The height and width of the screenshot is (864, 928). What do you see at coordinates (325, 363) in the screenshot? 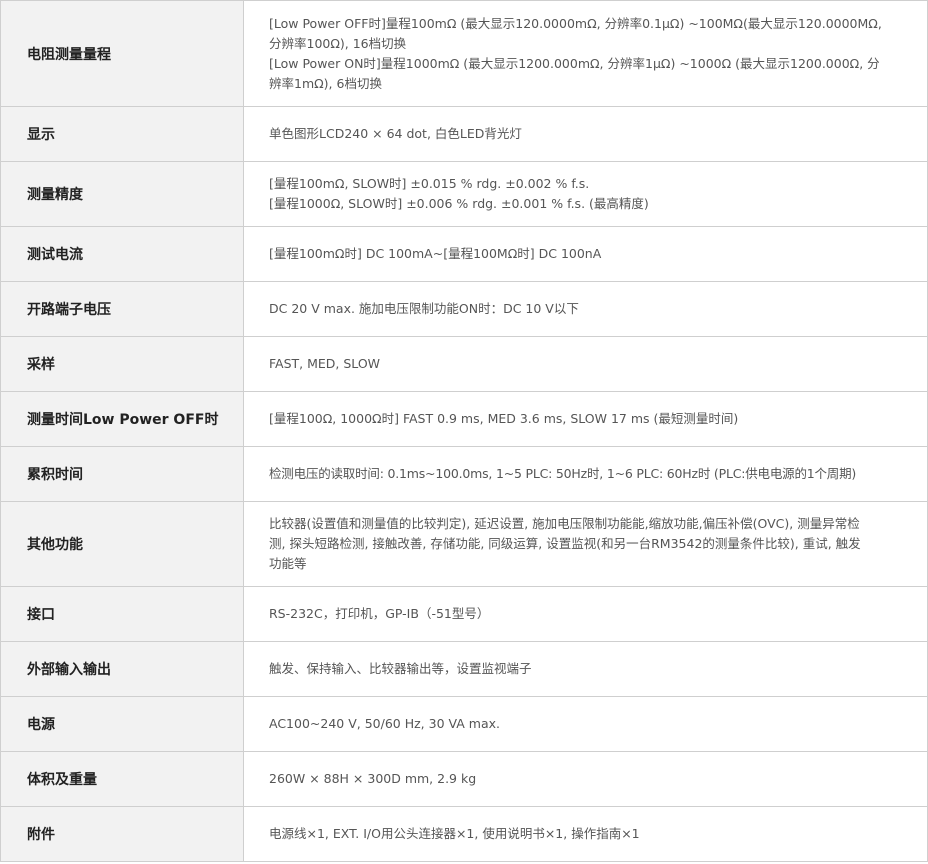
I see `spec-value-line: FAST, MED, SLOW` at bounding box center [325, 363].